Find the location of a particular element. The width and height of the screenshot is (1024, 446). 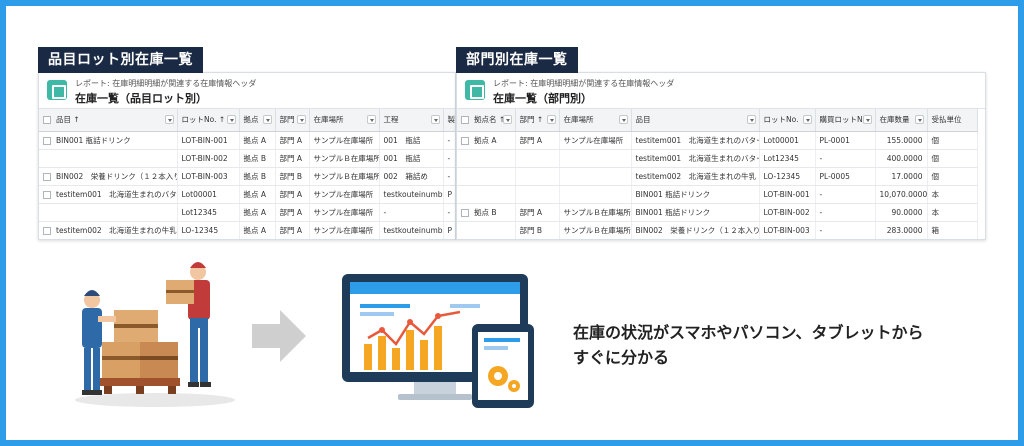

report-header: レポート: 在庫明細明細が関連する在庫情報ヘッダ 在庫一覧（部門別） is located at coordinates (721, 91).